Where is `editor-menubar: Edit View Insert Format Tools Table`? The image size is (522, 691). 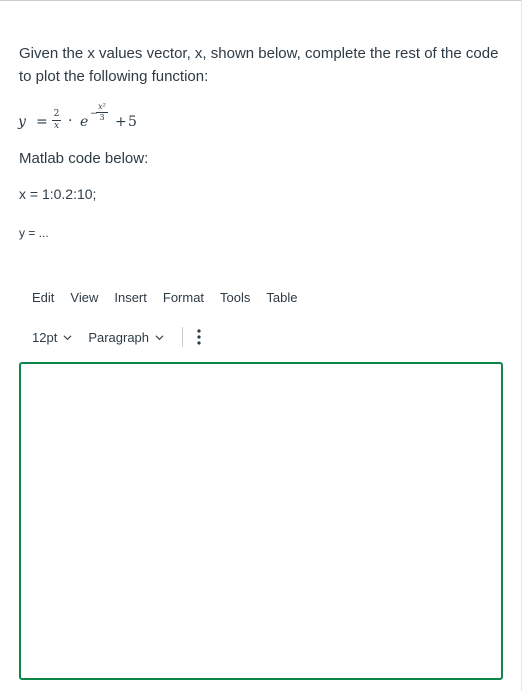
editor-menubar: Edit View Insert Format Tools Table is located at coordinates (172, 297).